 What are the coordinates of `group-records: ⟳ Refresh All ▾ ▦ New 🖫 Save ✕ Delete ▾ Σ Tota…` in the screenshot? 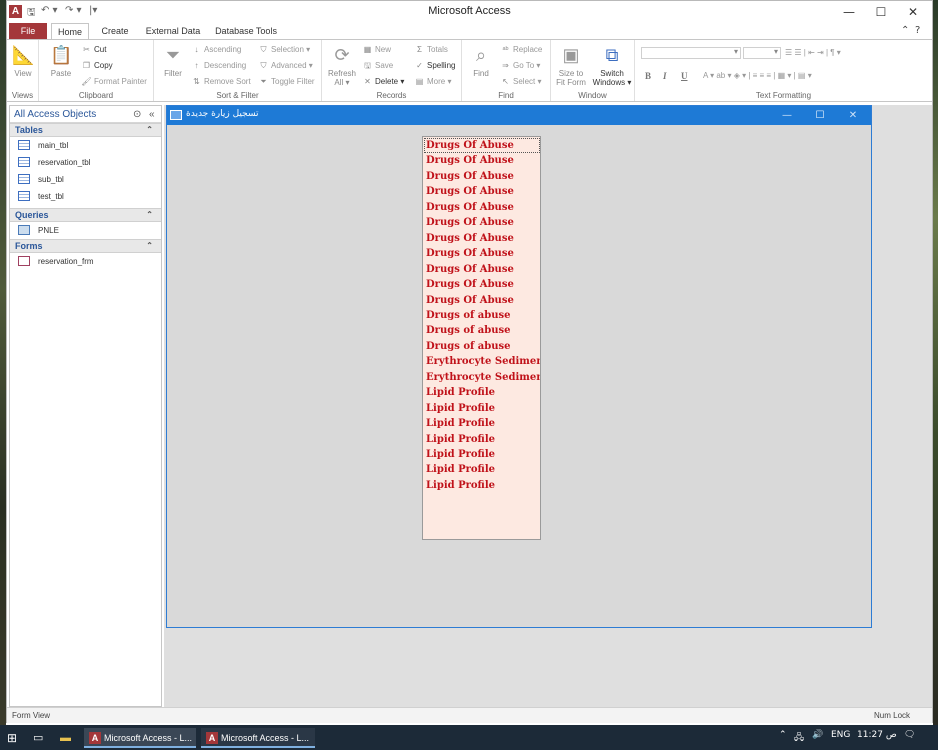 It's located at (392, 70).